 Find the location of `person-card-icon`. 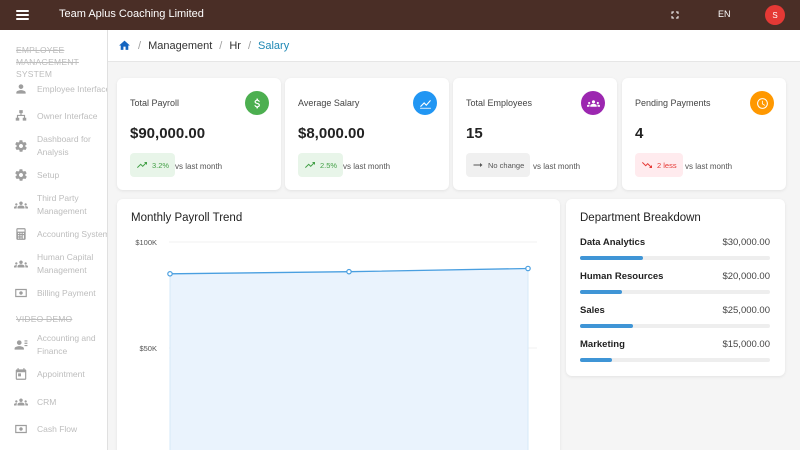

person-card-icon is located at coordinates (21, 345).